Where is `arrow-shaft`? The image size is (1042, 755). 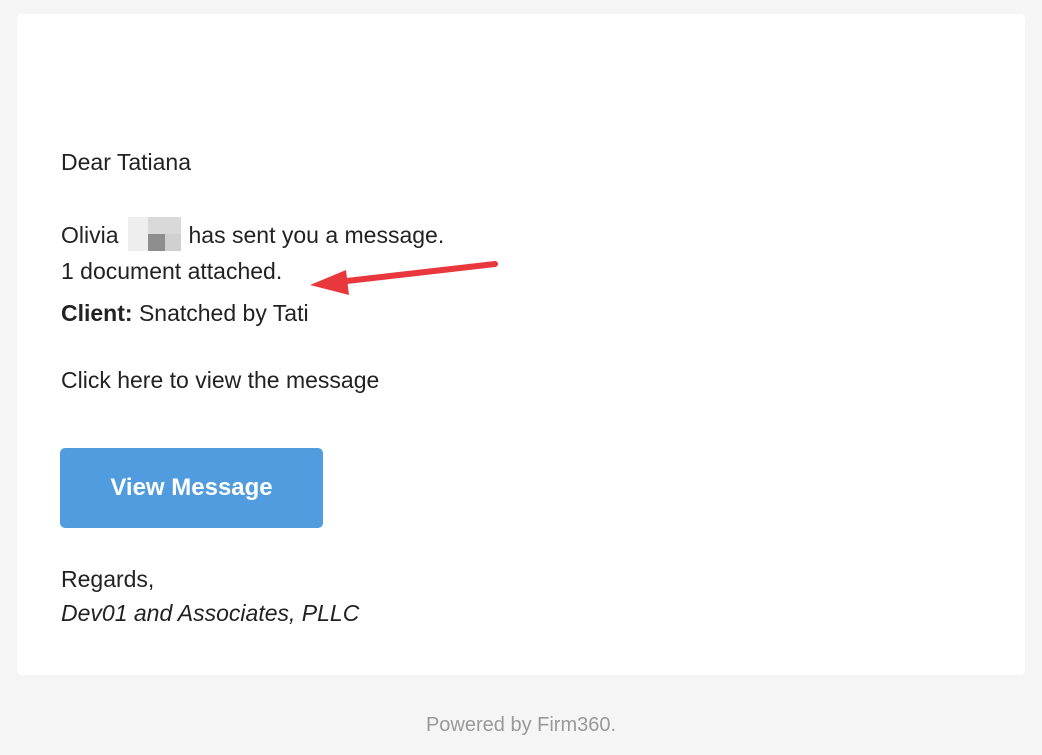
arrow-shaft is located at coordinates (416, 273).